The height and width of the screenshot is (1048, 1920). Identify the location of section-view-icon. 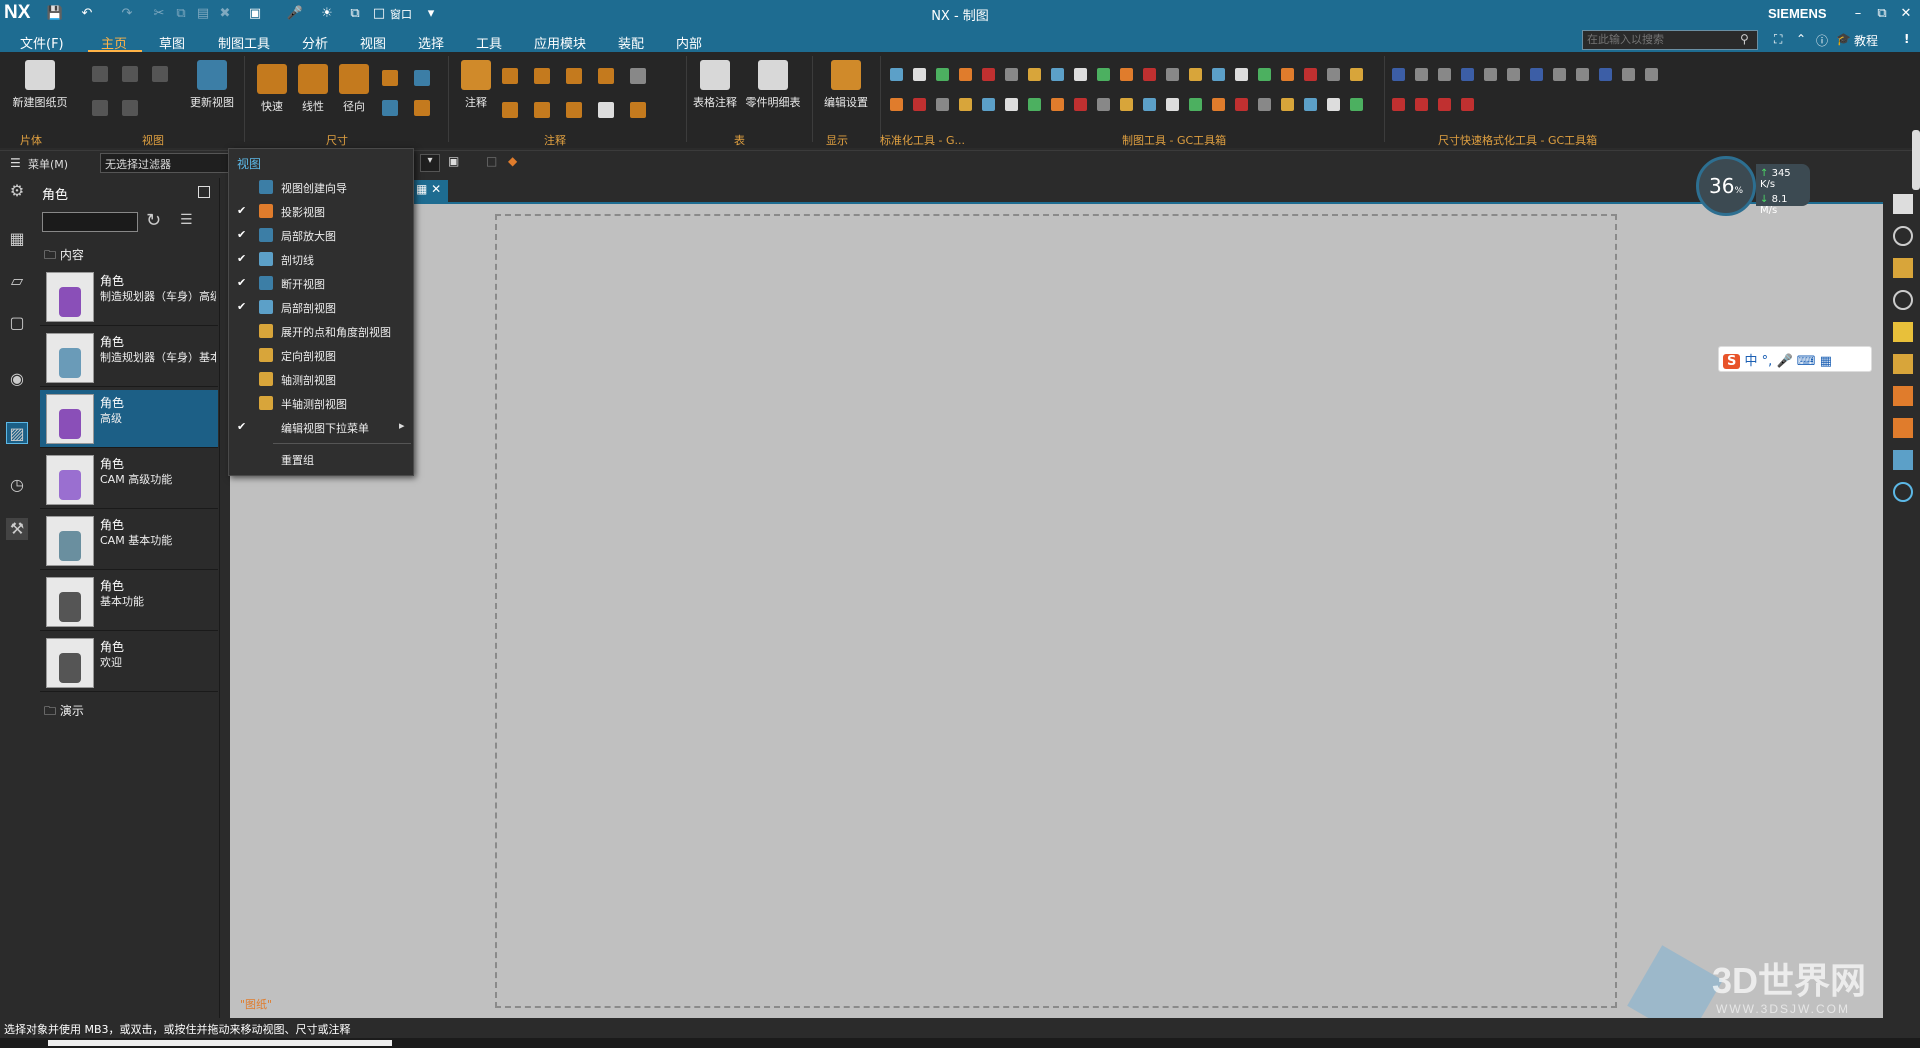
(100, 108).